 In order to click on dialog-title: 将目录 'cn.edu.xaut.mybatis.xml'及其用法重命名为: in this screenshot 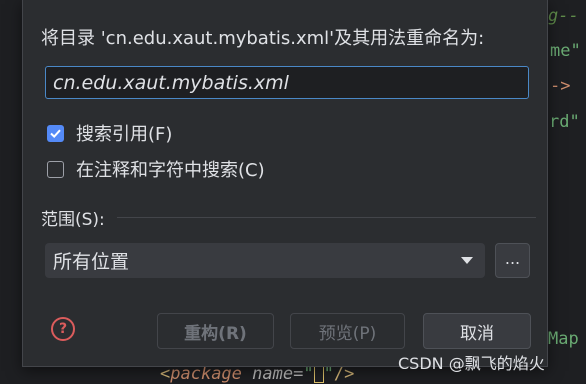, I will do `click(263, 38)`.